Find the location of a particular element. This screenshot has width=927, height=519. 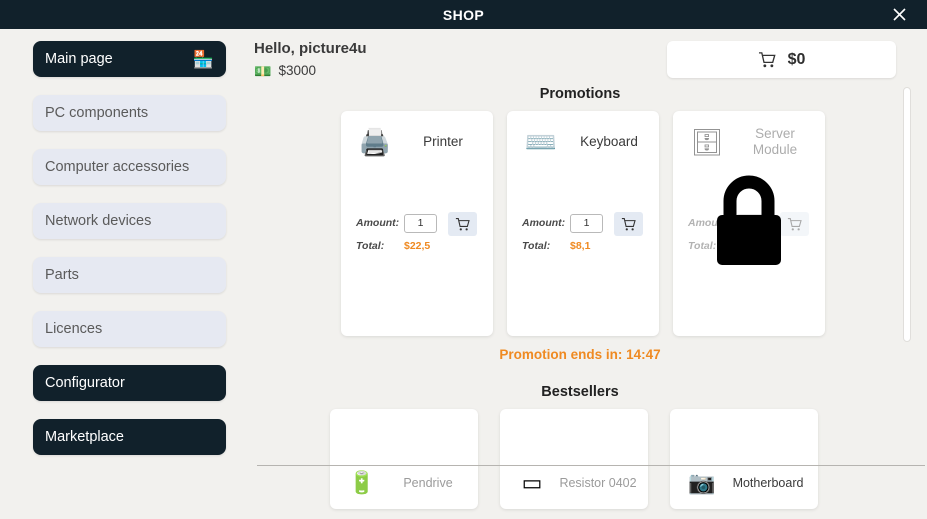

sidebar-item-network-devices: Network devices is located at coordinates (129, 221).